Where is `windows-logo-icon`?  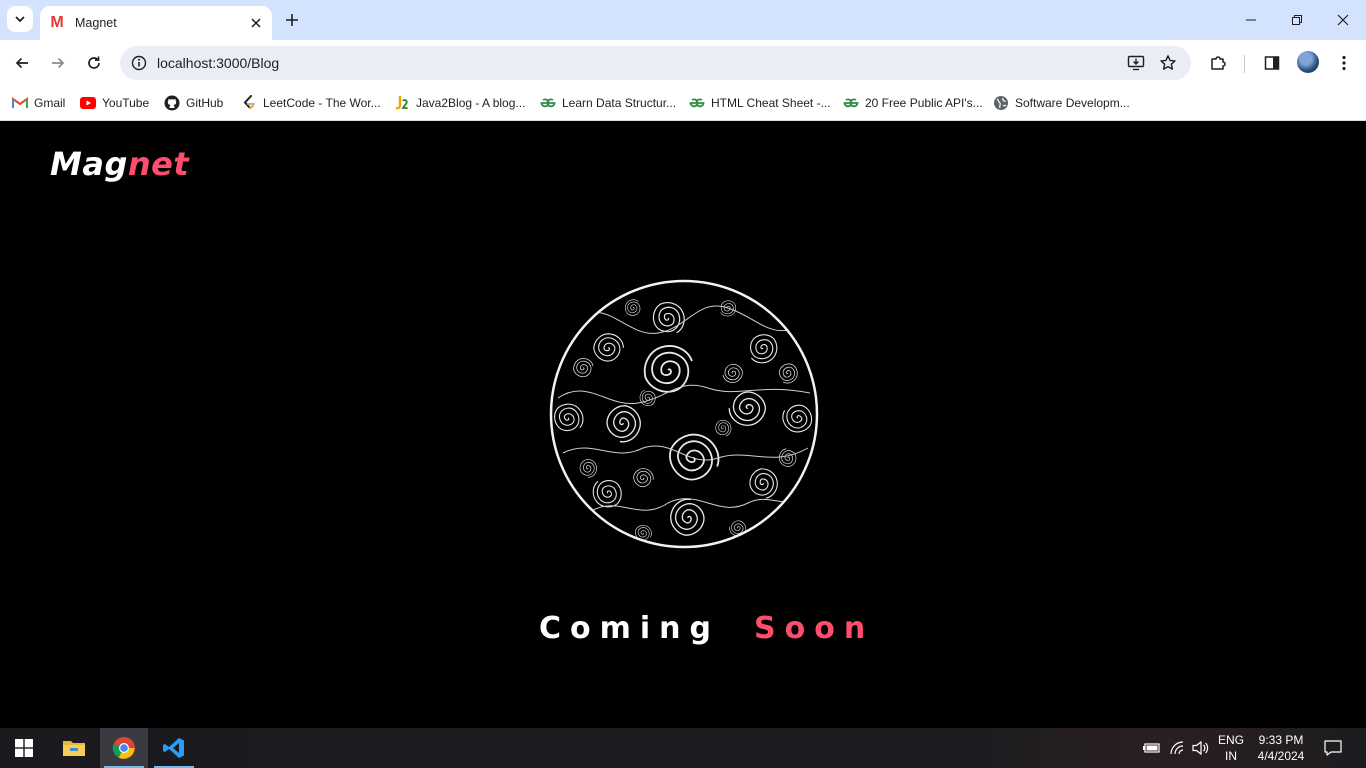
windows-logo-icon is located at coordinates (24, 748).